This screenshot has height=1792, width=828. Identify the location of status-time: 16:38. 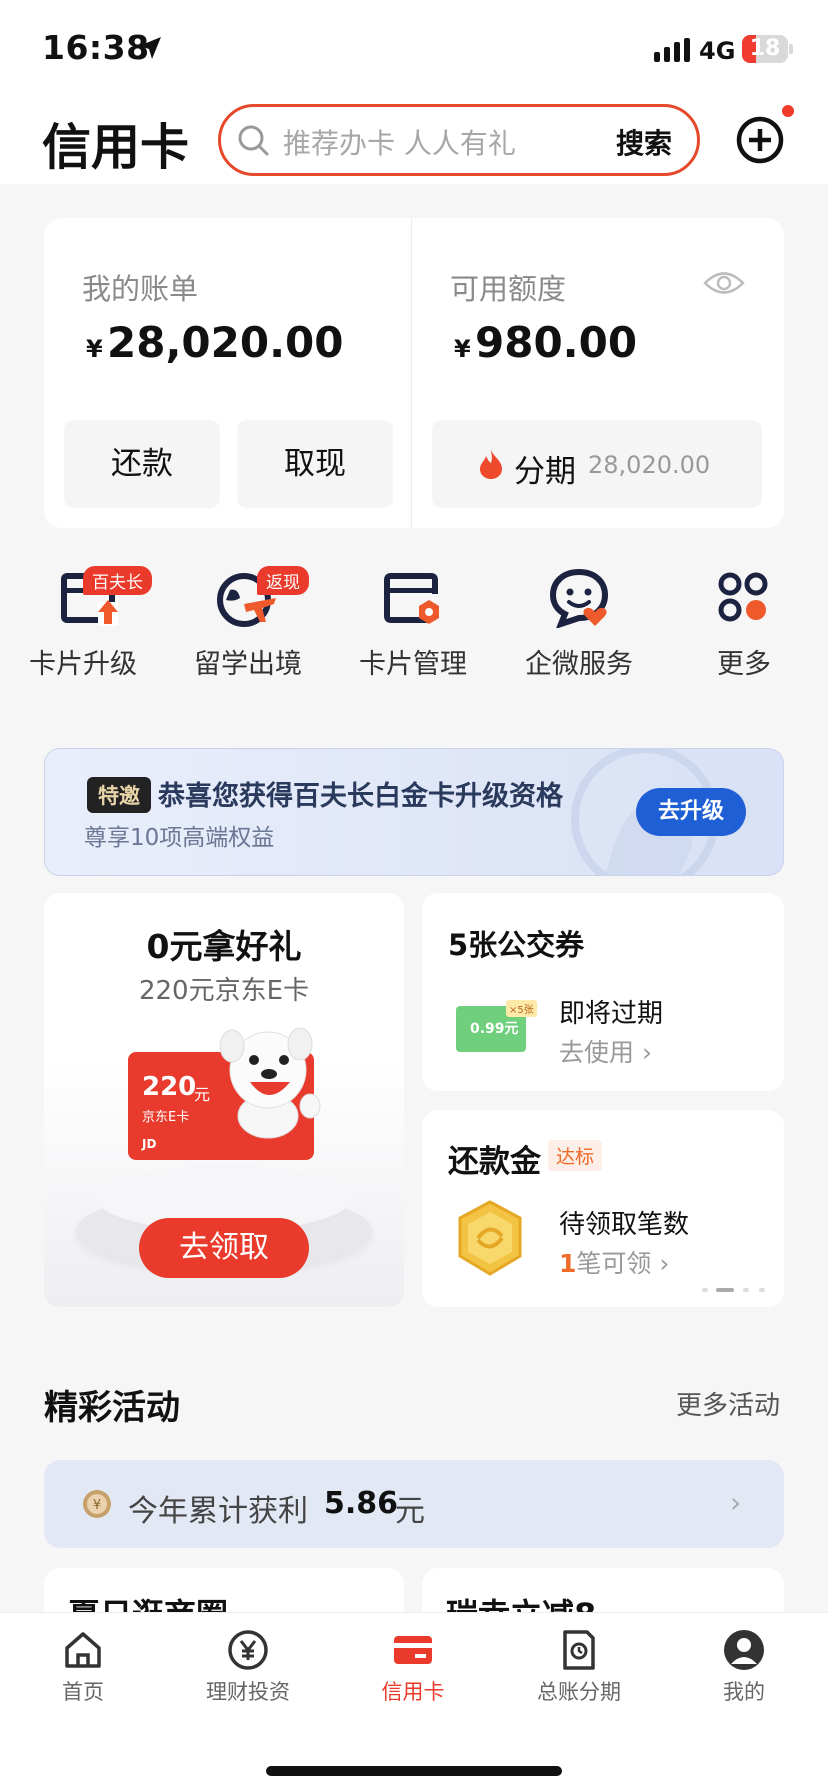
(96, 47).